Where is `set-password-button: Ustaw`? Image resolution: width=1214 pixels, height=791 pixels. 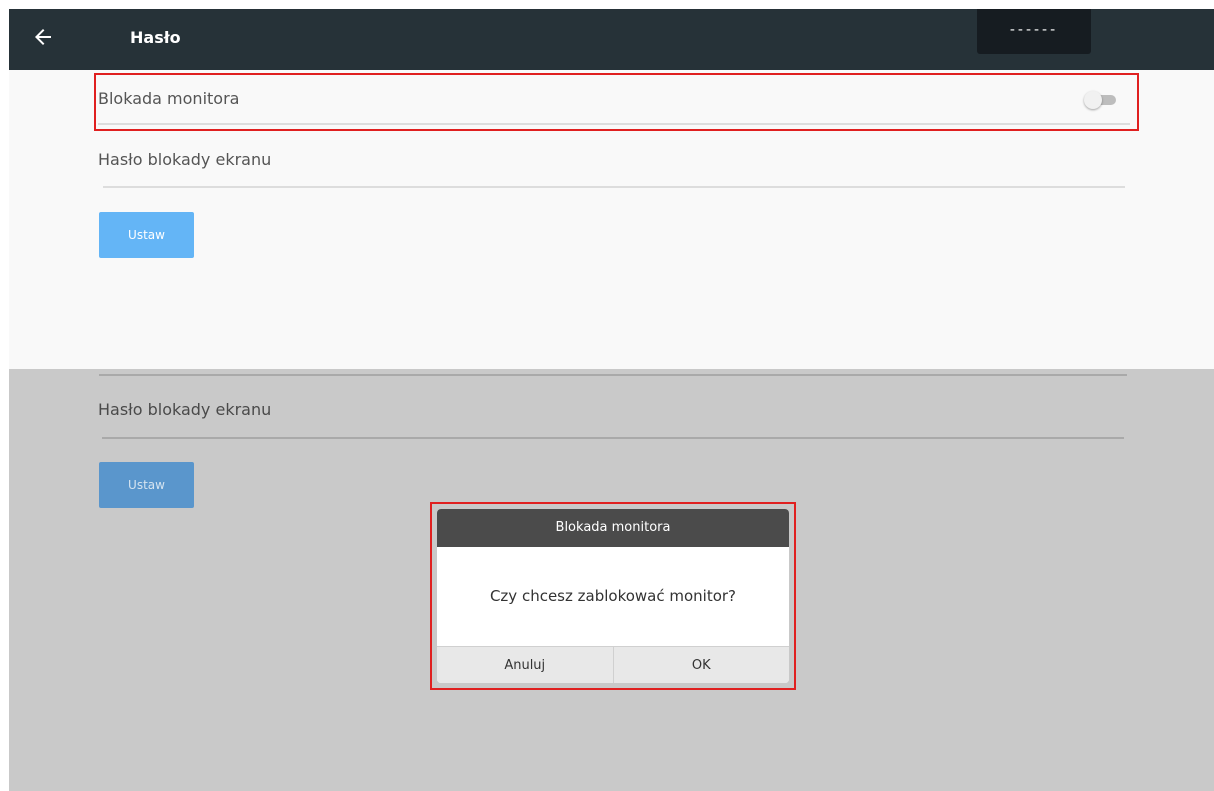
set-password-button: Ustaw is located at coordinates (146, 235).